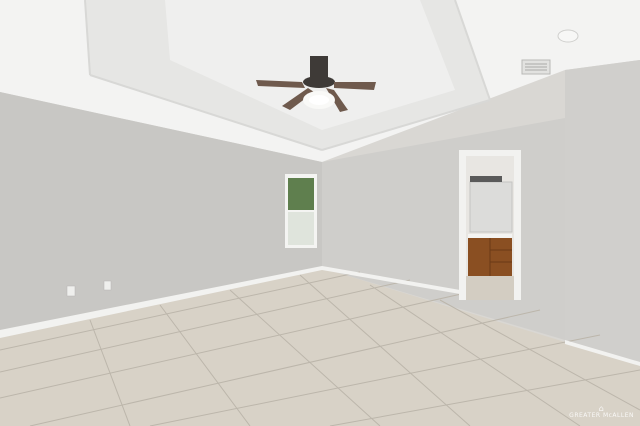 The image size is (640, 426). I want to click on bathroom-floor, so click(490, 288).